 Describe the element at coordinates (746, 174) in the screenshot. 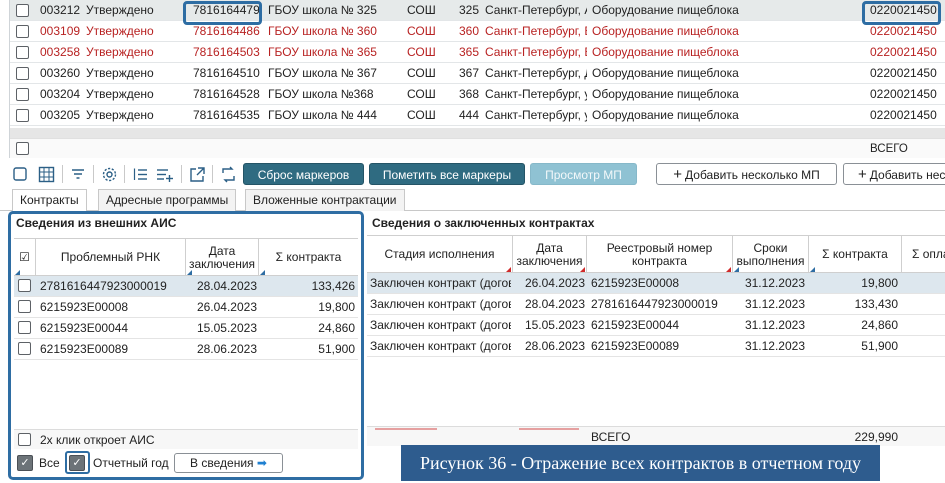

I see `add-several-button: + Добавить несколько МП` at that location.